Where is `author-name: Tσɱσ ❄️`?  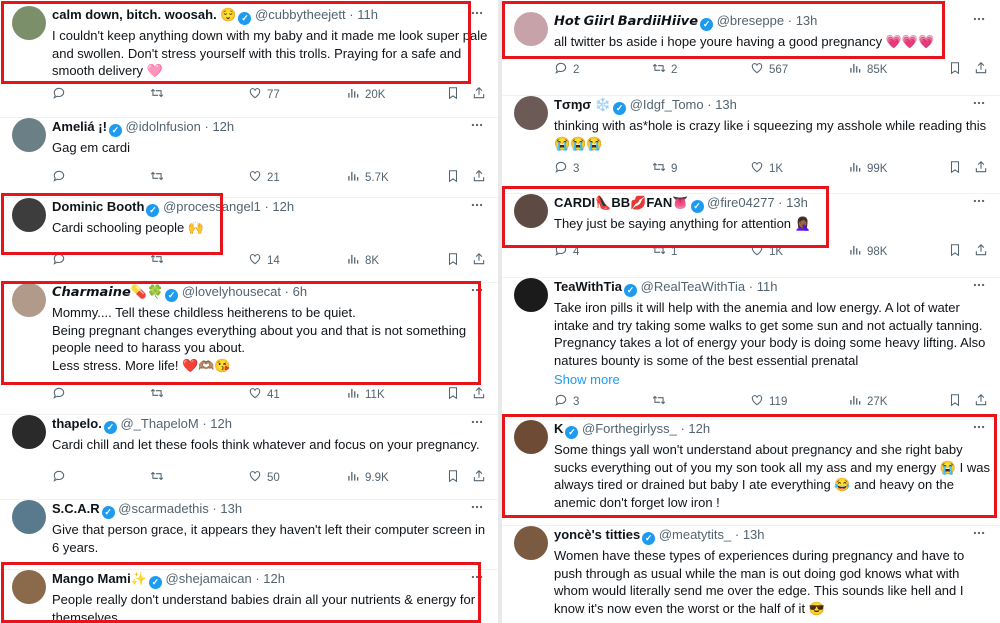 author-name: Tσɱσ ❄️ is located at coordinates (582, 104).